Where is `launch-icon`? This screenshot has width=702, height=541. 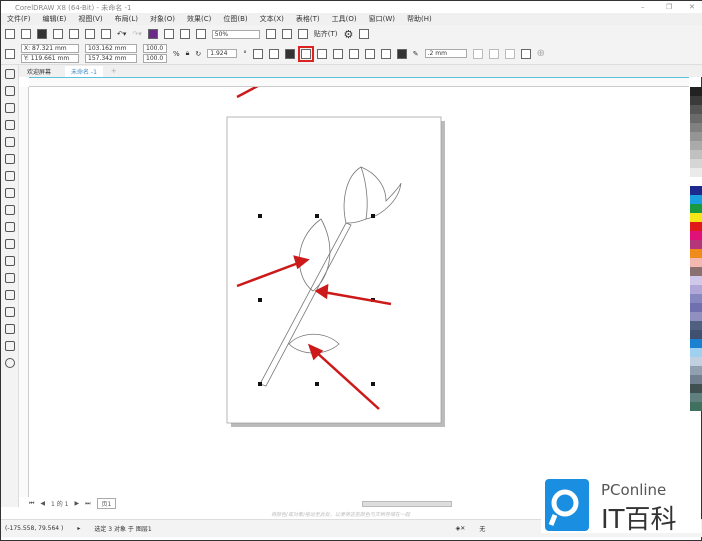
launch-icon is located at coordinates (364, 34).